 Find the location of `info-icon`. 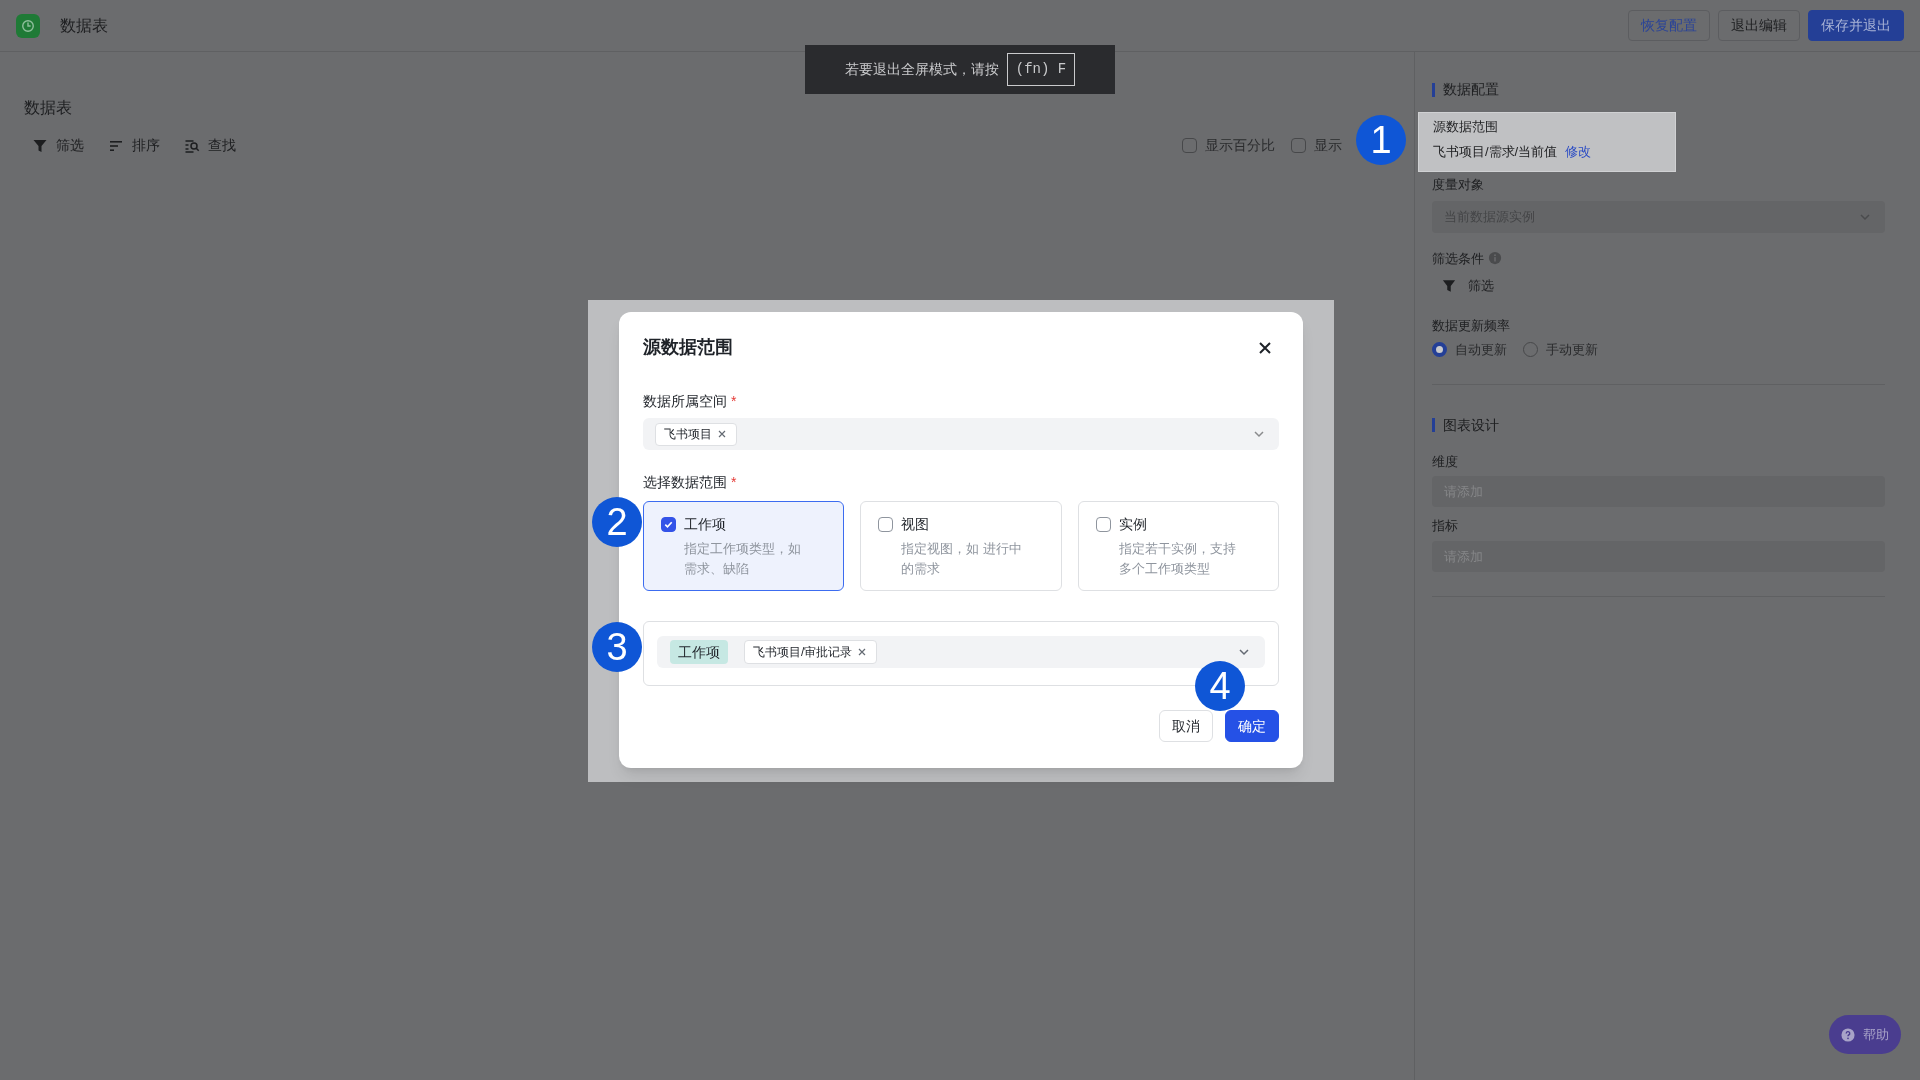

info-icon is located at coordinates (1495, 258).